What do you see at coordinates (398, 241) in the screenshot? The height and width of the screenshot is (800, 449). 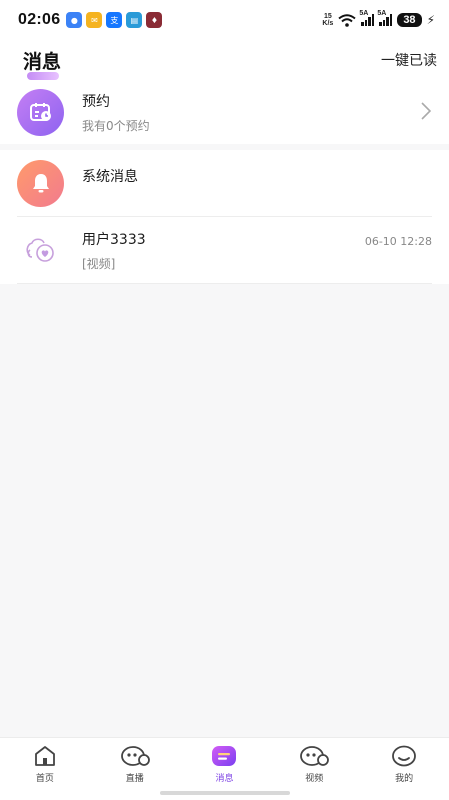 I see `conversation-timestamp: 06-10 12:28` at bounding box center [398, 241].